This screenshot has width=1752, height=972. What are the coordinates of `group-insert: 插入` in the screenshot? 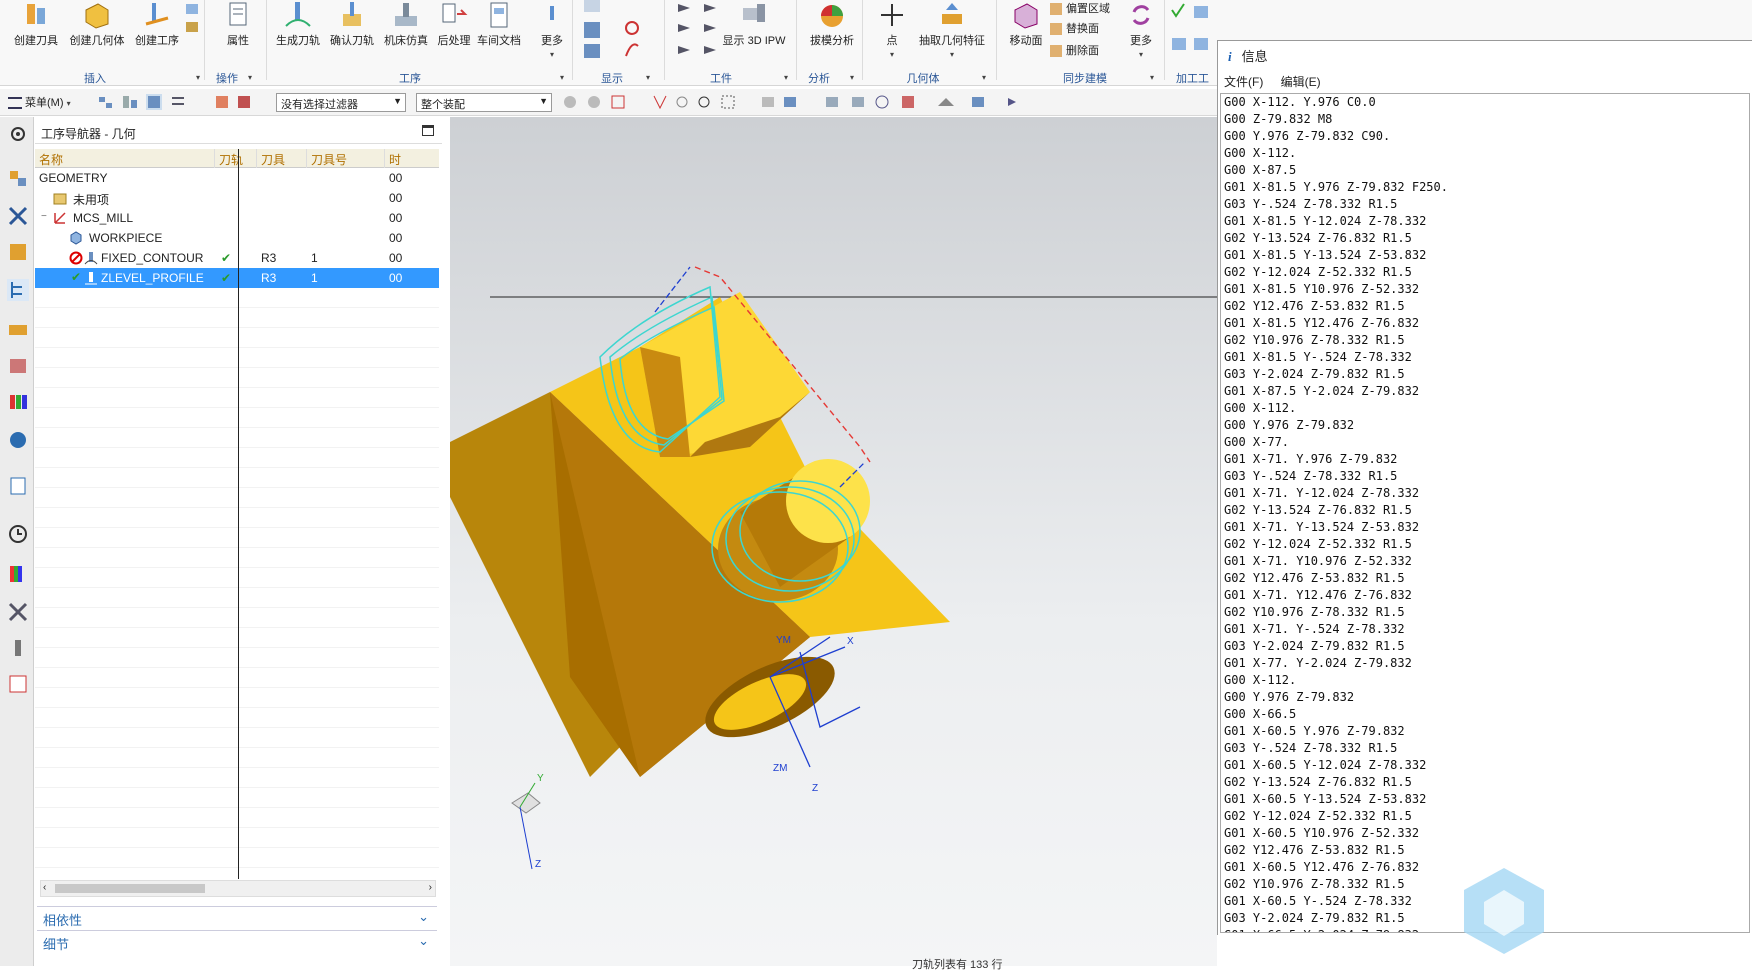 It's located at (95, 79).